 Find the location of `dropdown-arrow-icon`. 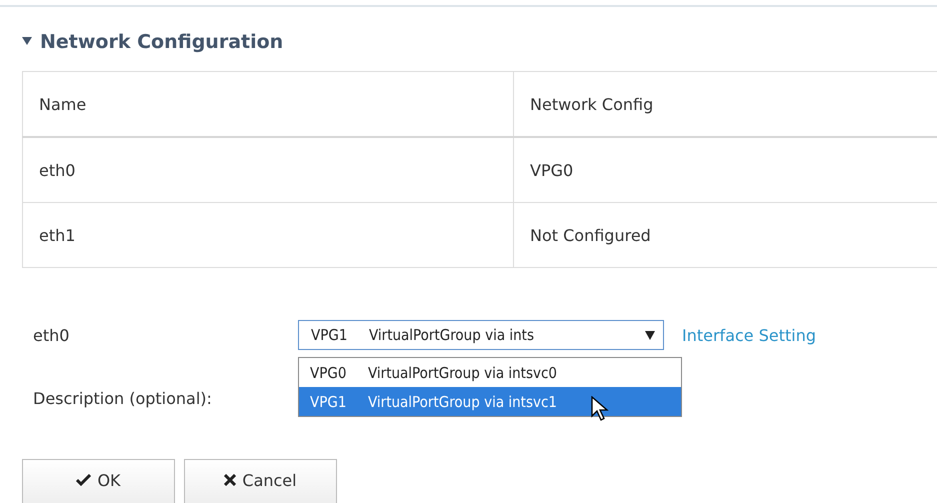

dropdown-arrow-icon is located at coordinates (650, 335).